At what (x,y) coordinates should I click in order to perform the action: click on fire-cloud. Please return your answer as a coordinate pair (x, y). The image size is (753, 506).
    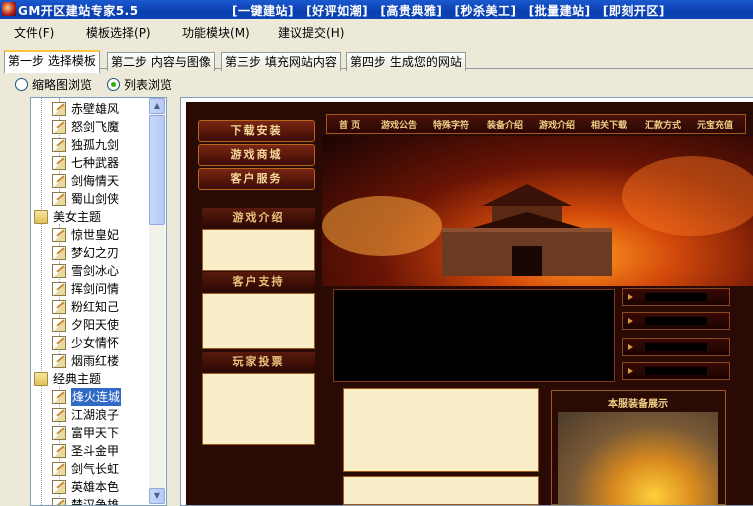
    Looking at the image, I should click on (687, 196).